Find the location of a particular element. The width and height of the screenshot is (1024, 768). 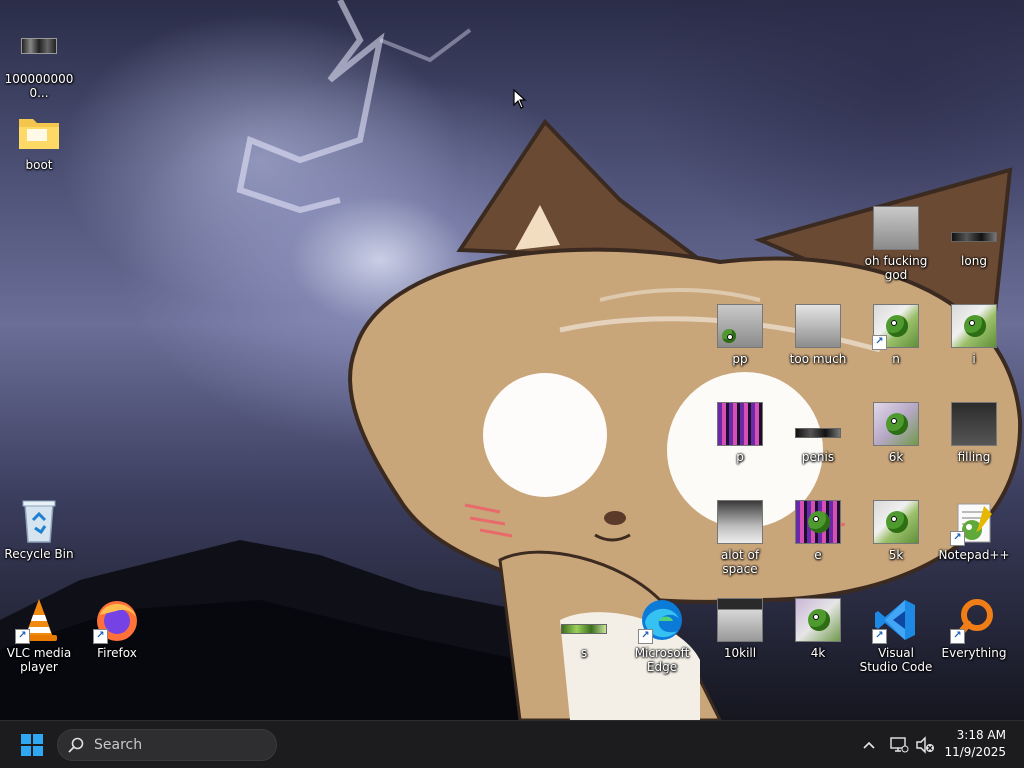

desktop-icon-everything: ↗ Everything is located at coordinates (974, 628).